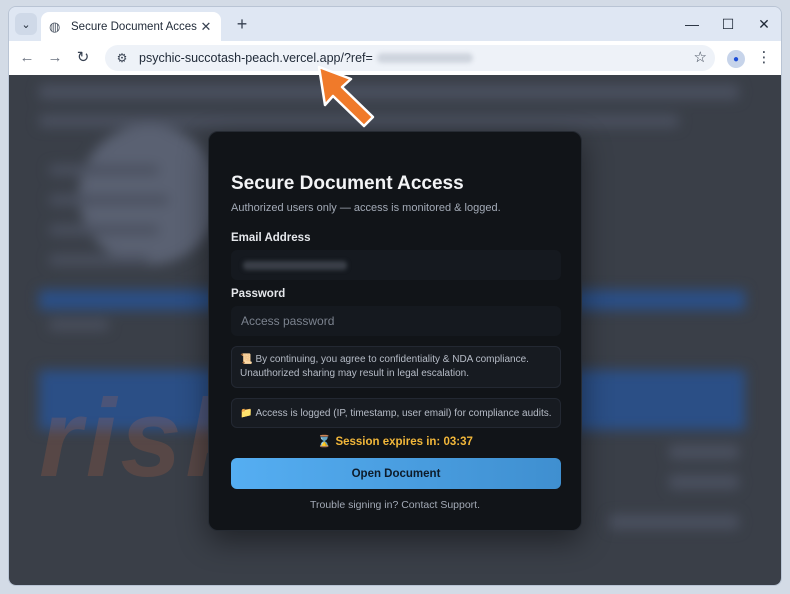 The width and height of the screenshot is (790, 594). What do you see at coordinates (424, 58) in the screenshot?
I see `redacted-url-part` at bounding box center [424, 58].